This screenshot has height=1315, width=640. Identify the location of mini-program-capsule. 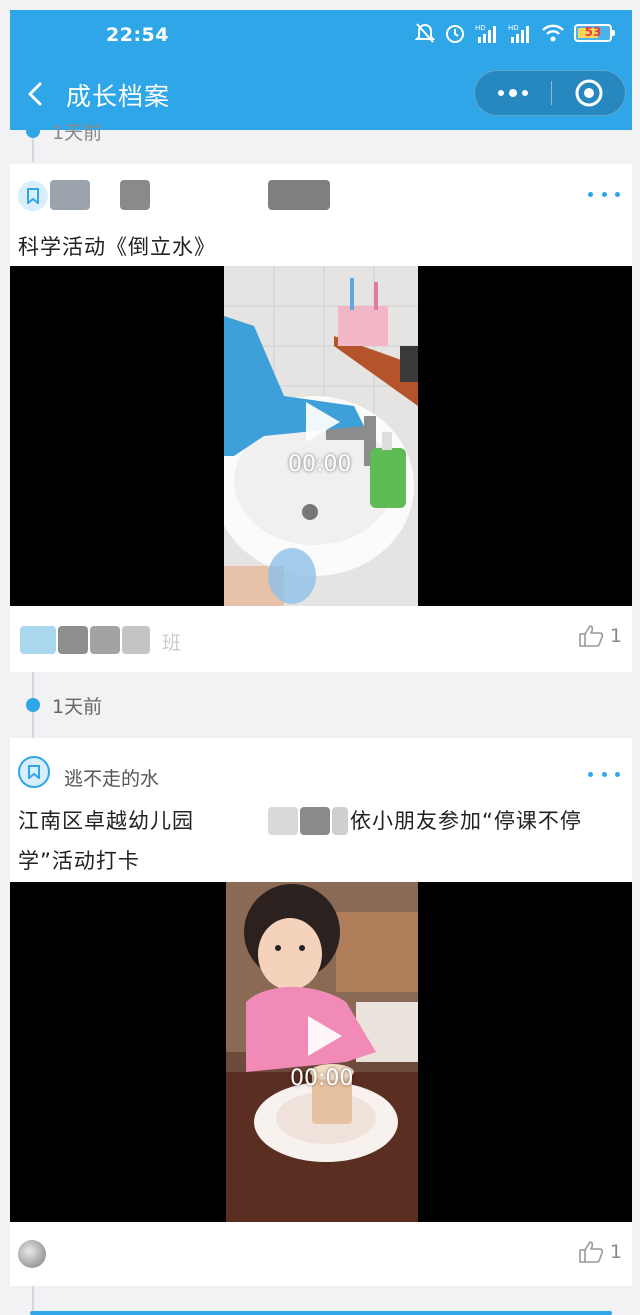
(550, 93).